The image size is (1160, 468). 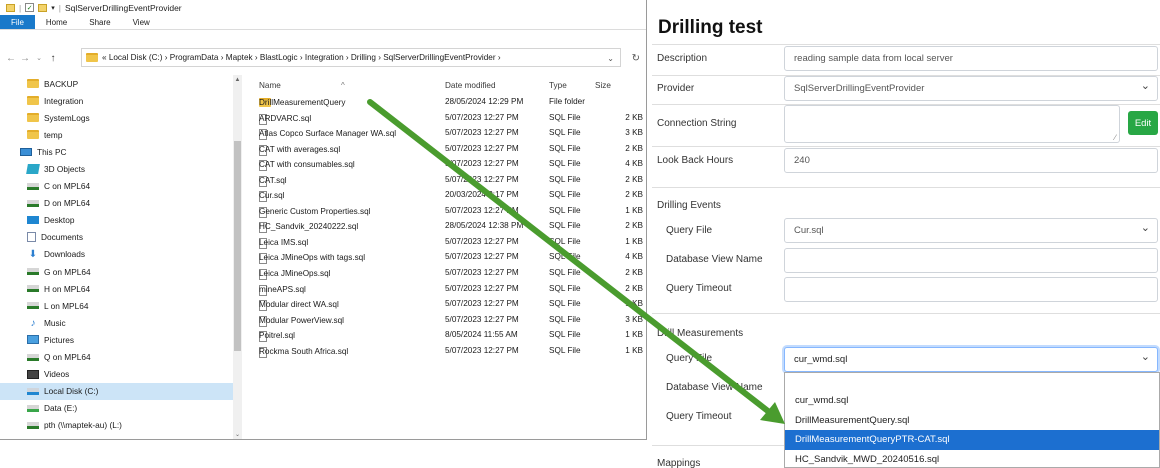 What do you see at coordinates (121, 117) in the screenshot?
I see `nav-item: SystemLogs` at bounding box center [121, 117].